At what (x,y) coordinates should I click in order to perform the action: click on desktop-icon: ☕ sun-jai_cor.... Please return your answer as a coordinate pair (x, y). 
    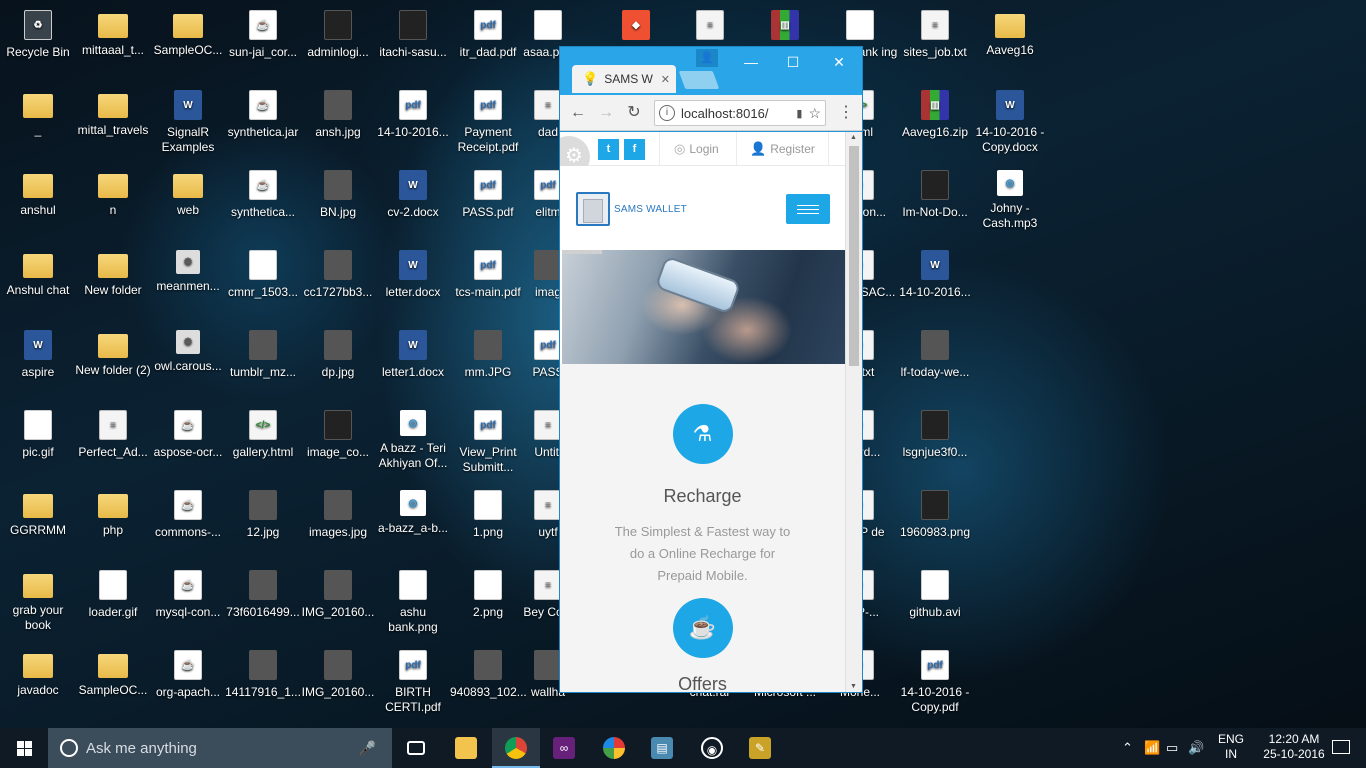
    Looking at the image, I should click on (263, 45).